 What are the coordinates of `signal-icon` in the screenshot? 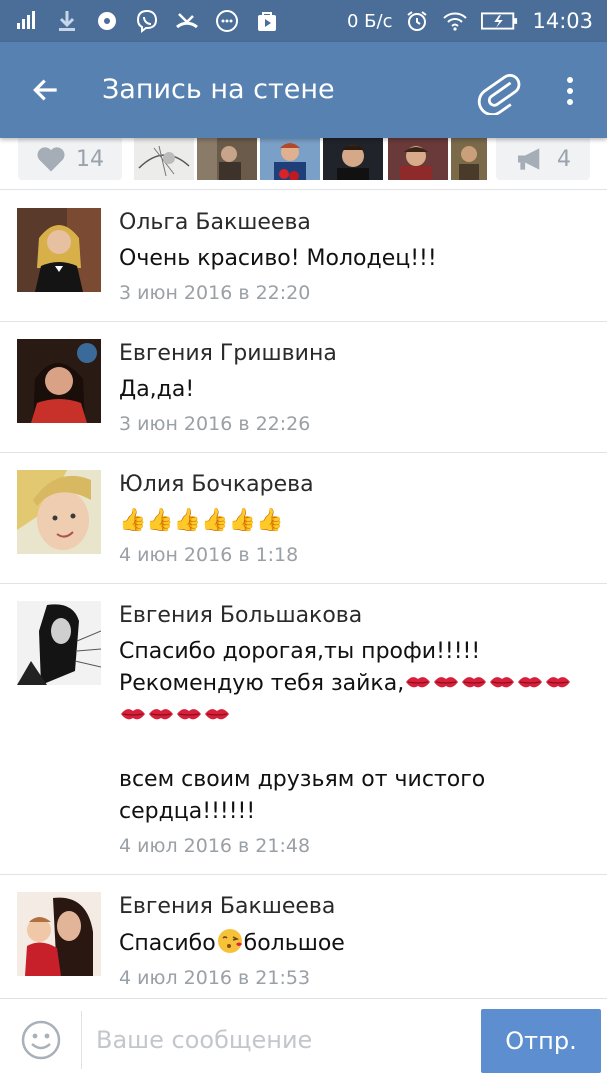 It's located at (27, 21).